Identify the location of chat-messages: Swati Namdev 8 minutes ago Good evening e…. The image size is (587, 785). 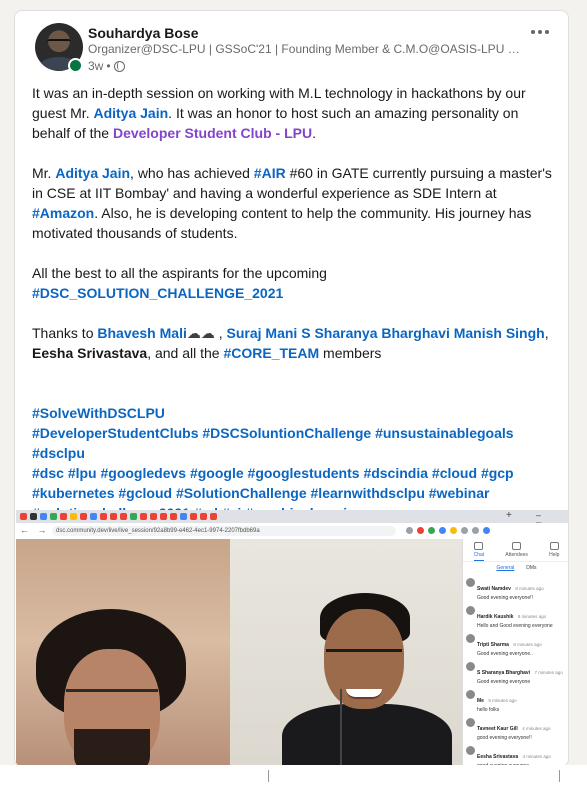
(515, 670).